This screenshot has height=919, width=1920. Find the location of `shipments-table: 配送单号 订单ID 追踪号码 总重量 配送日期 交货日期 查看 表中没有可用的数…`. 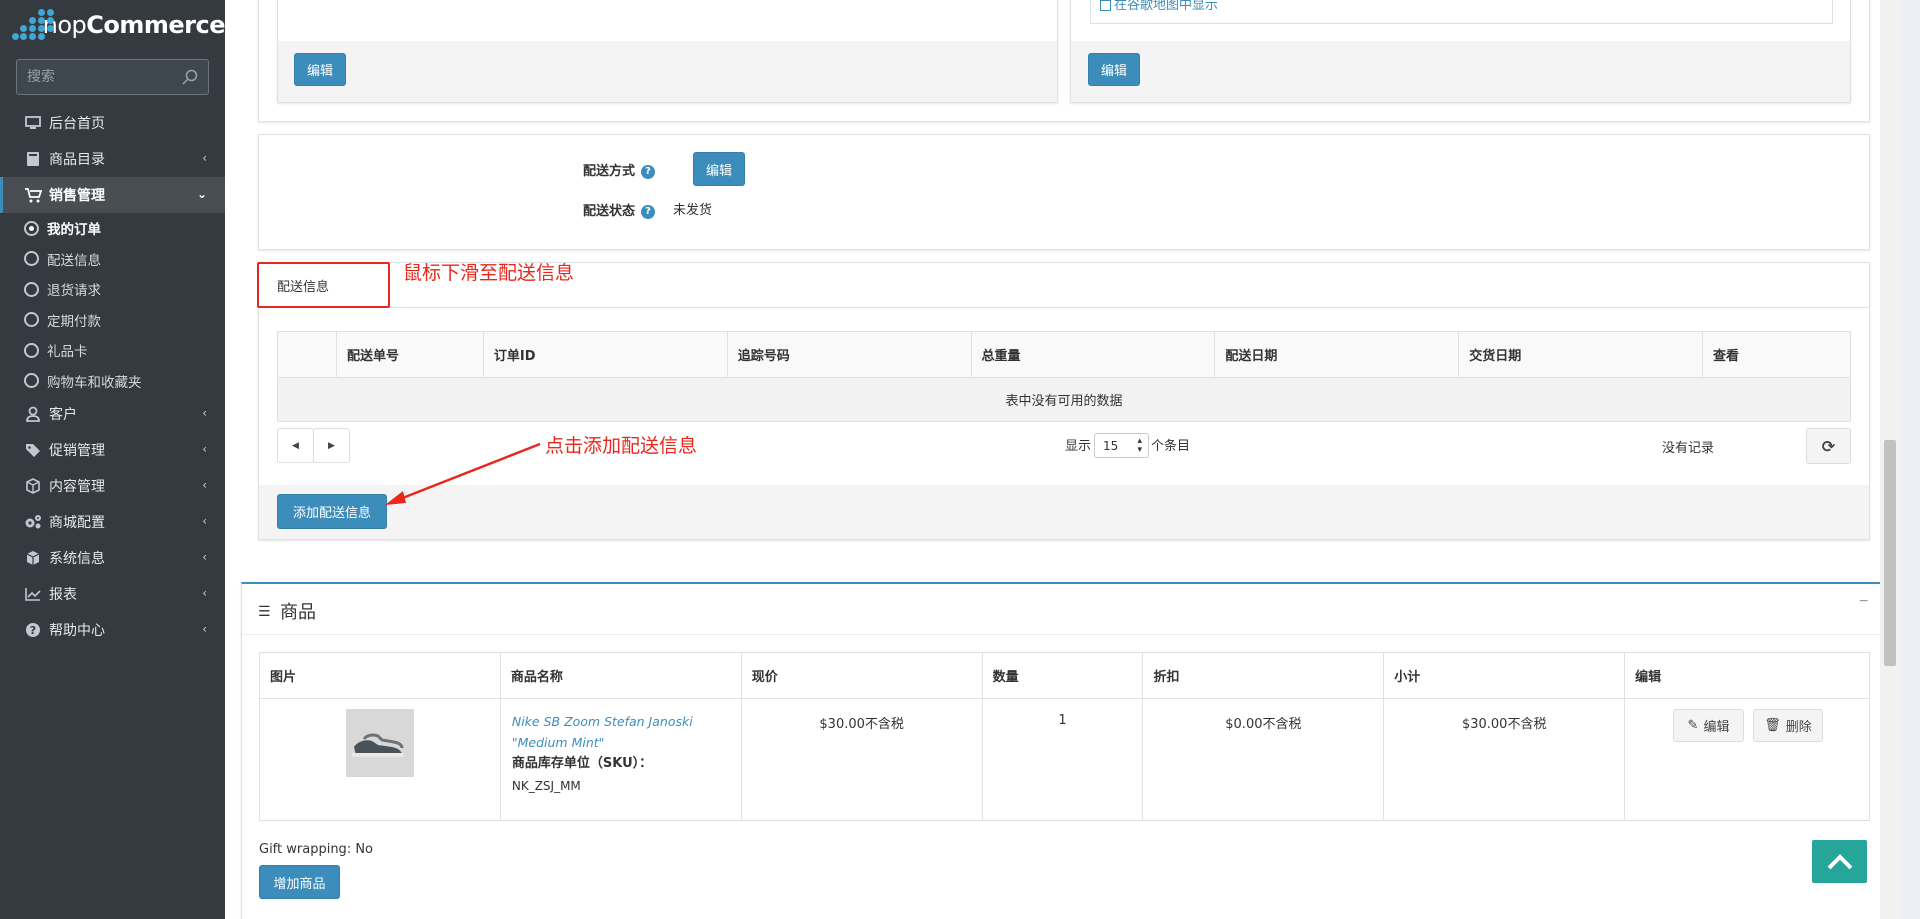

shipments-table: 配送单号 订单ID 追踪号码 总重量 配送日期 交货日期 查看 表中没有可用的数… is located at coordinates (1064, 376).